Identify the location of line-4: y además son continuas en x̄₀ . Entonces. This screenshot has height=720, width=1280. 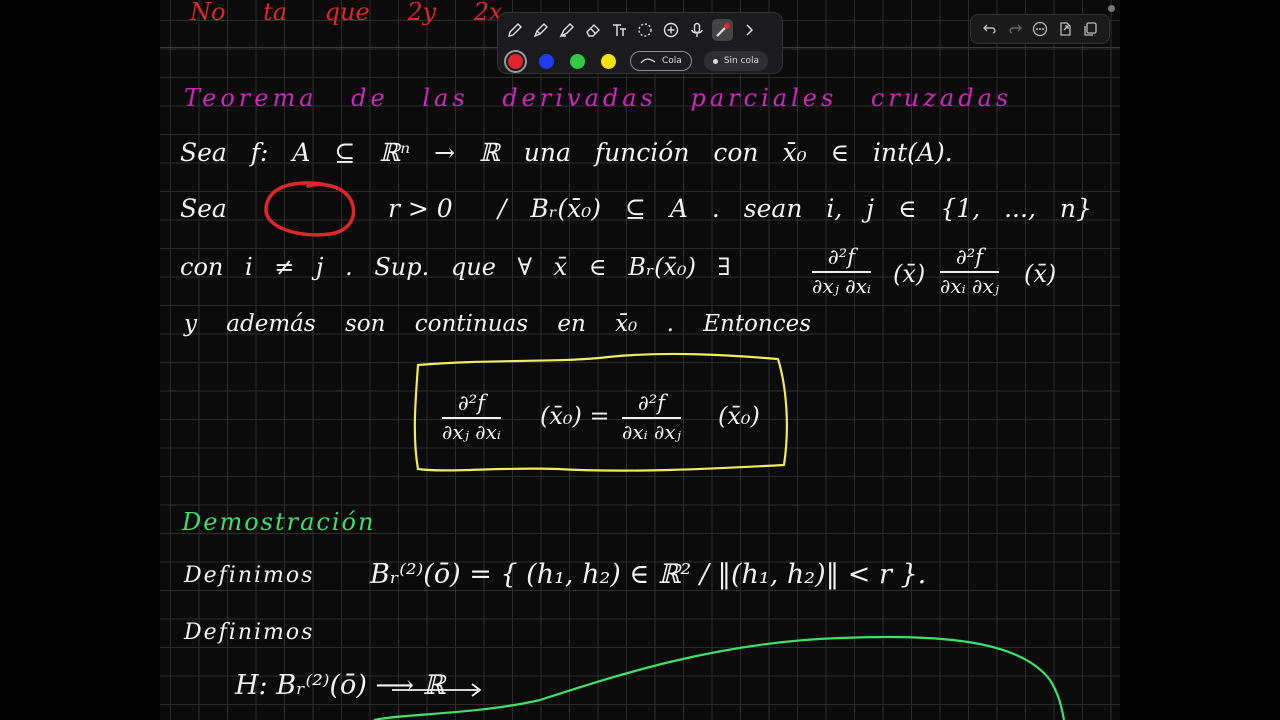
(498, 324).